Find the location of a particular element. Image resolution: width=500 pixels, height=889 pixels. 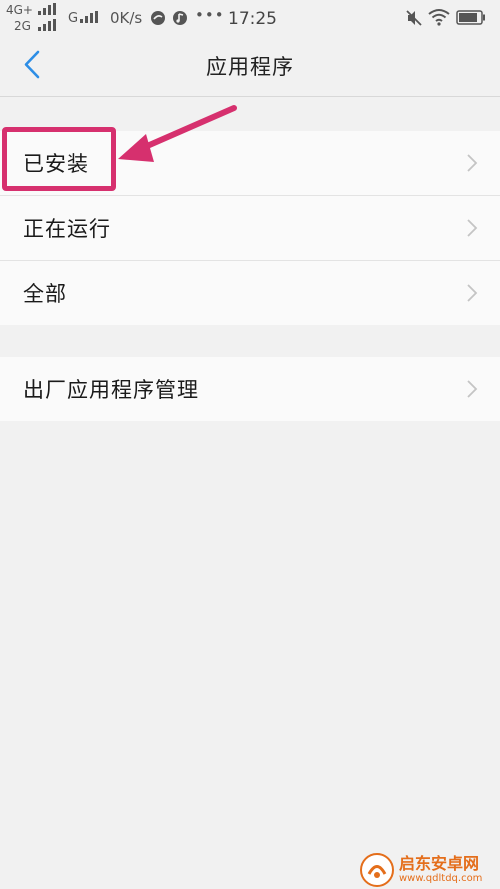

list-item-label: 正在运行 is located at coordinates (67, 229).